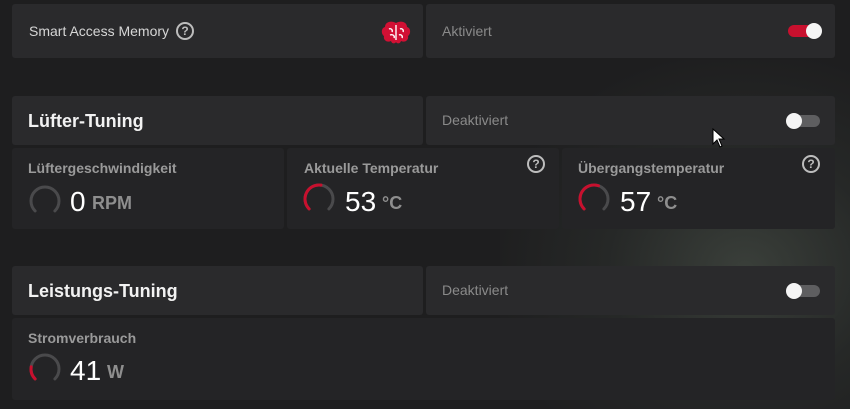 The height and width of the screenshot is (409, 850). I want to click on brain-icon, so click(396, 32).